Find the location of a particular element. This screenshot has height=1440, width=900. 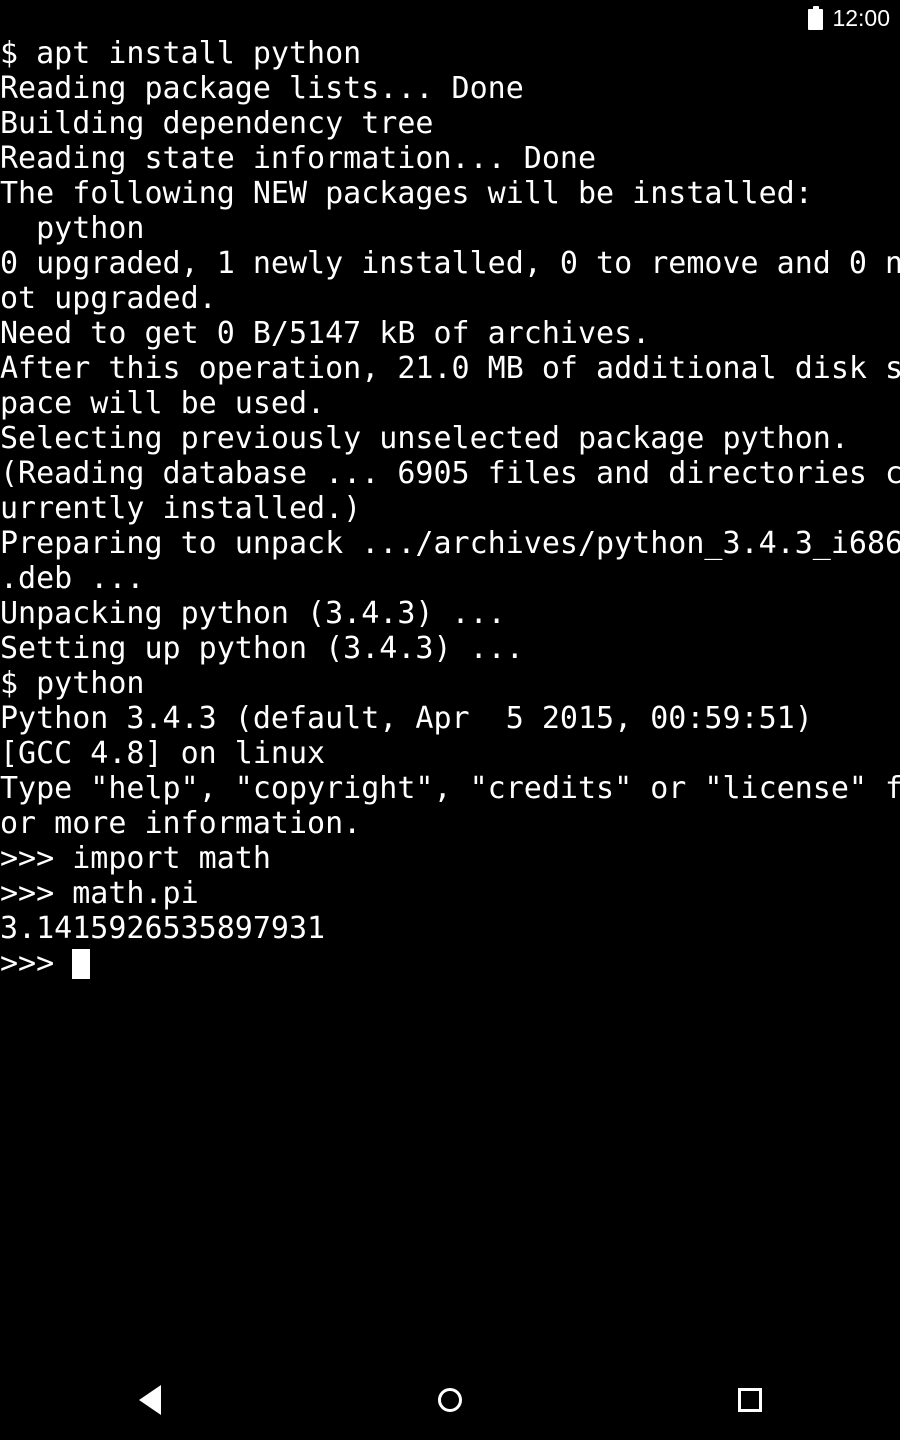

status-bar-right-group: 12:00 is located at coordinates (849, 18).